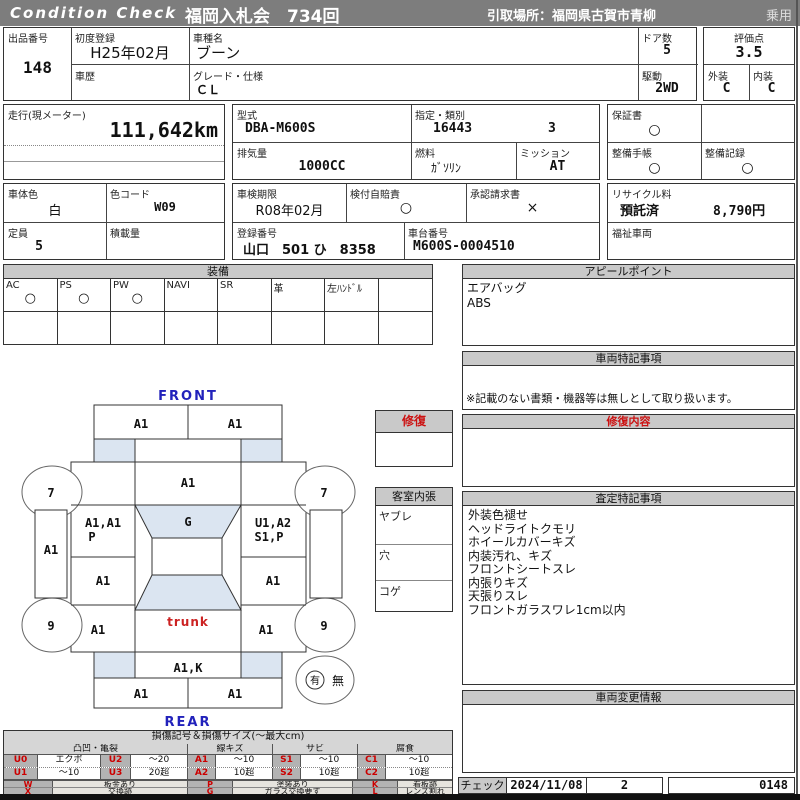  I want to click on chassis-label: 車台番号, so click(428, 234).